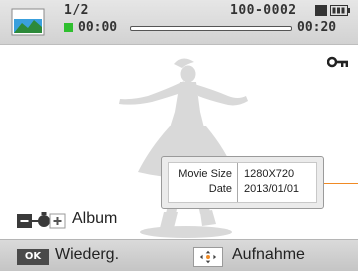 This screenshot has height=271, width=358. What do you see at coordinates (76, 10) in the screenshot?
I see `file-counter: 1/2` at bounding box center [76, 10].